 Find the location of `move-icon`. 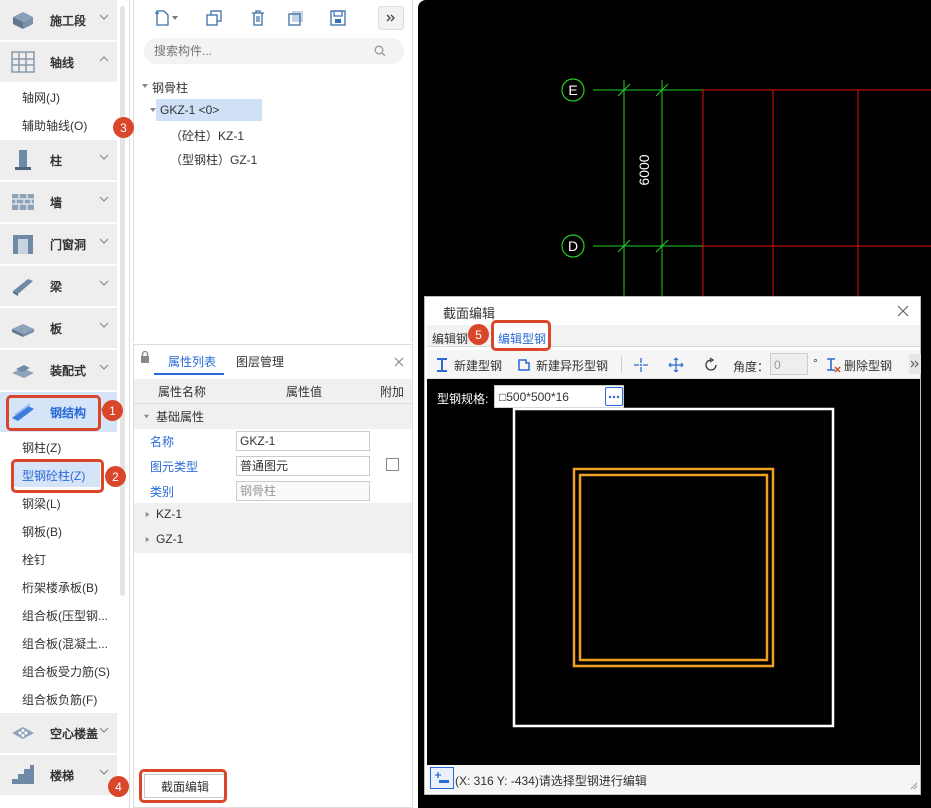

move-icon is located at coordinates (676, 365).